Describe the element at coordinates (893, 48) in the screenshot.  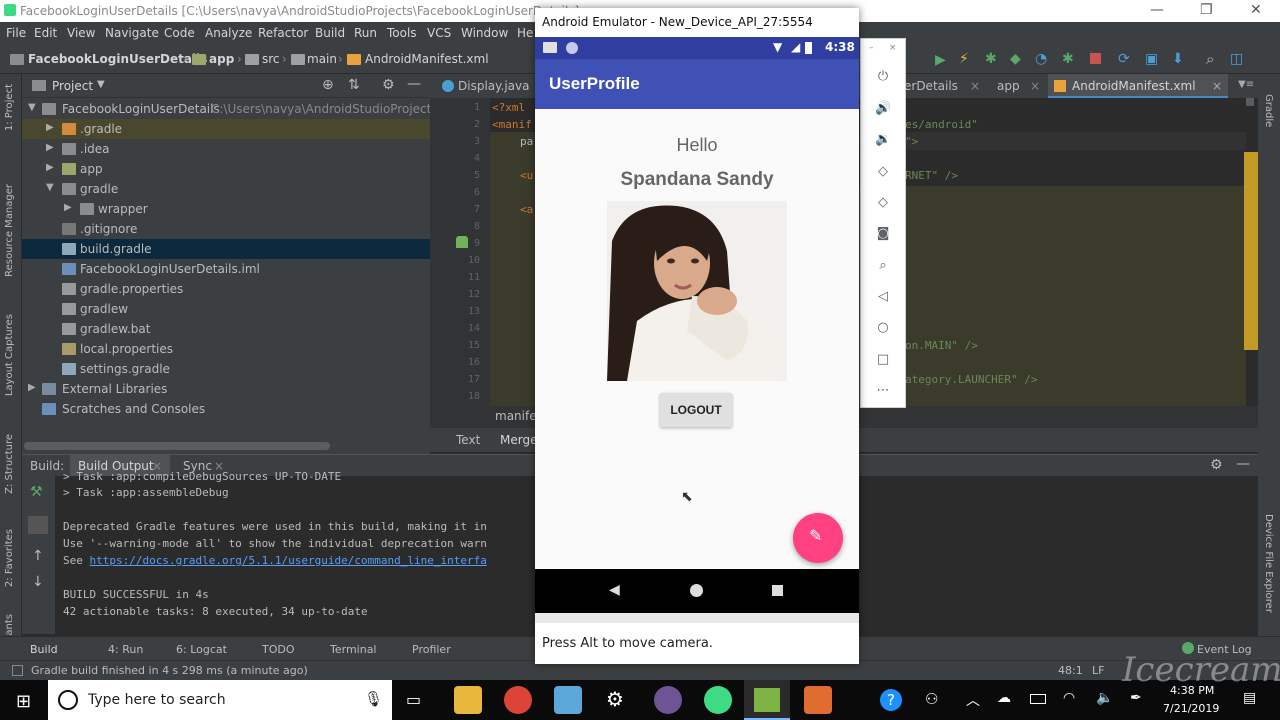
I see `emulator-close-icon: ×` at that location.